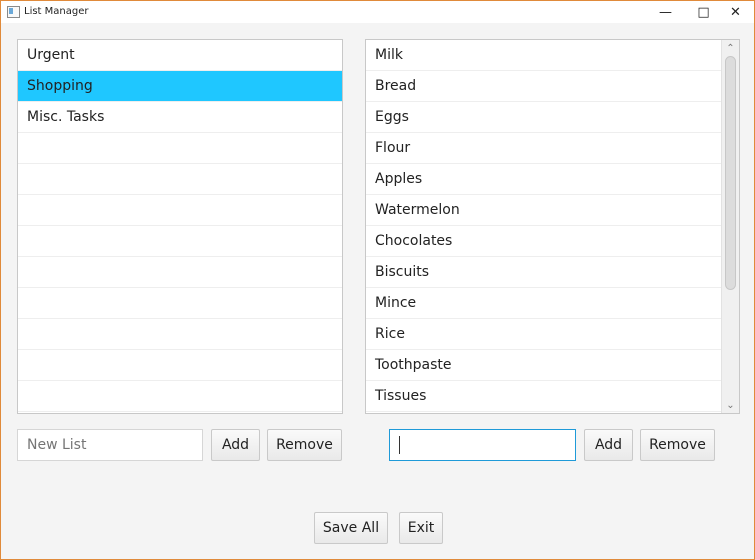 Image resolution: width=755 pixels, height=560 pixels. What do you see at coordinates (543, 148) in the screenshot?
I see `list-item: Flour` at bounding box center [543, 148].